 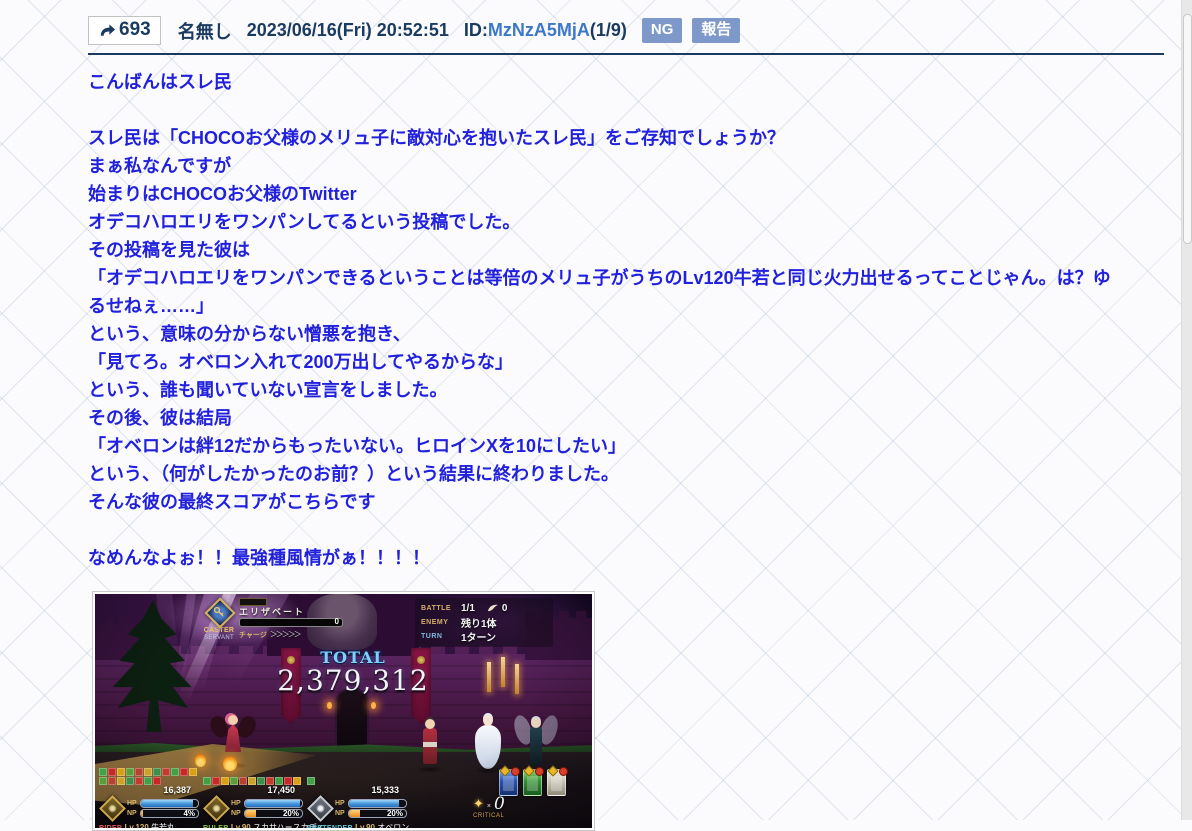 What do you see at coordinates (435, 622) in the screenshot?
I see `enemy-label: ENEMY` at bounding box center [435, 622].